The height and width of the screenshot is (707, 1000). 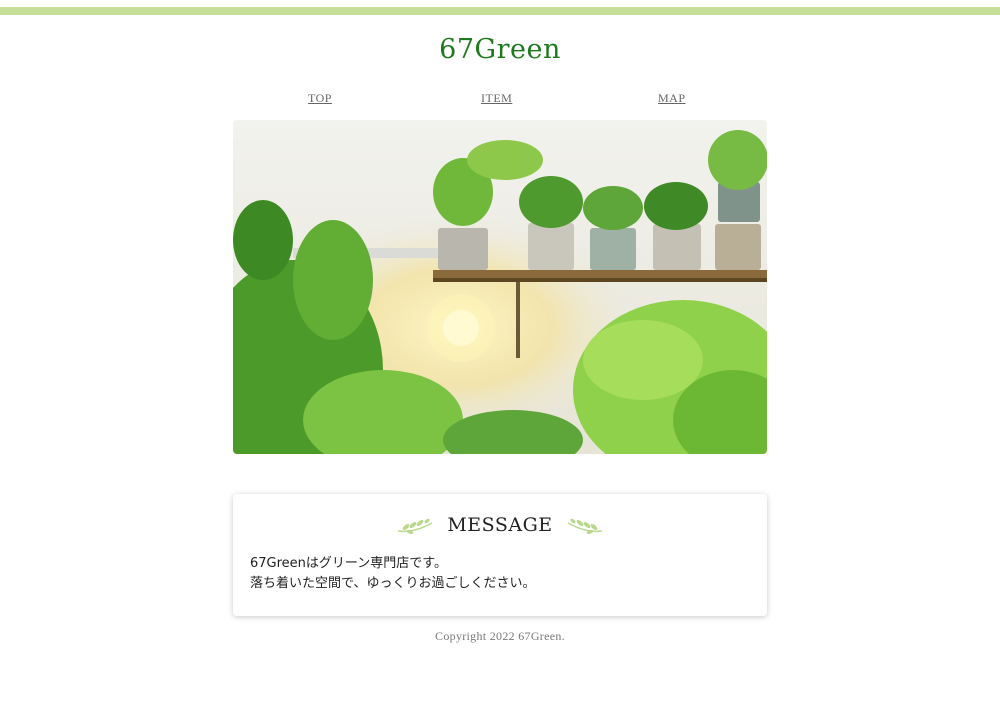 What do you see at coordinates (348, 563) in the screenshot?
I see `message-line: 67Greenはグリーン専門店です。` at bounding box center [348, 563].